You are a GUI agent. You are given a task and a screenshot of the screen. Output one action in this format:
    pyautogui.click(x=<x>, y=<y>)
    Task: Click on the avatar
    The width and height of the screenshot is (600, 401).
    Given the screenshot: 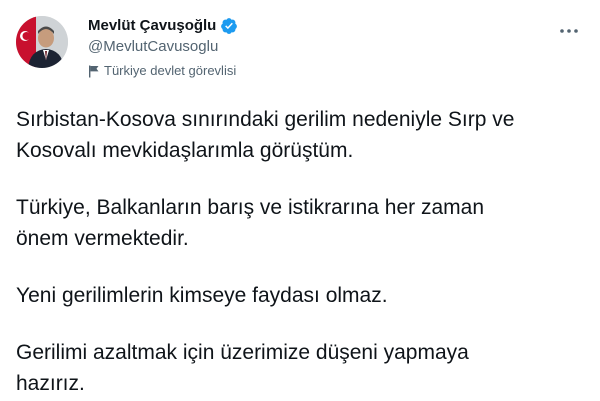 What is the action you would take?
    pyautogui.click(x=42, y=42)
    